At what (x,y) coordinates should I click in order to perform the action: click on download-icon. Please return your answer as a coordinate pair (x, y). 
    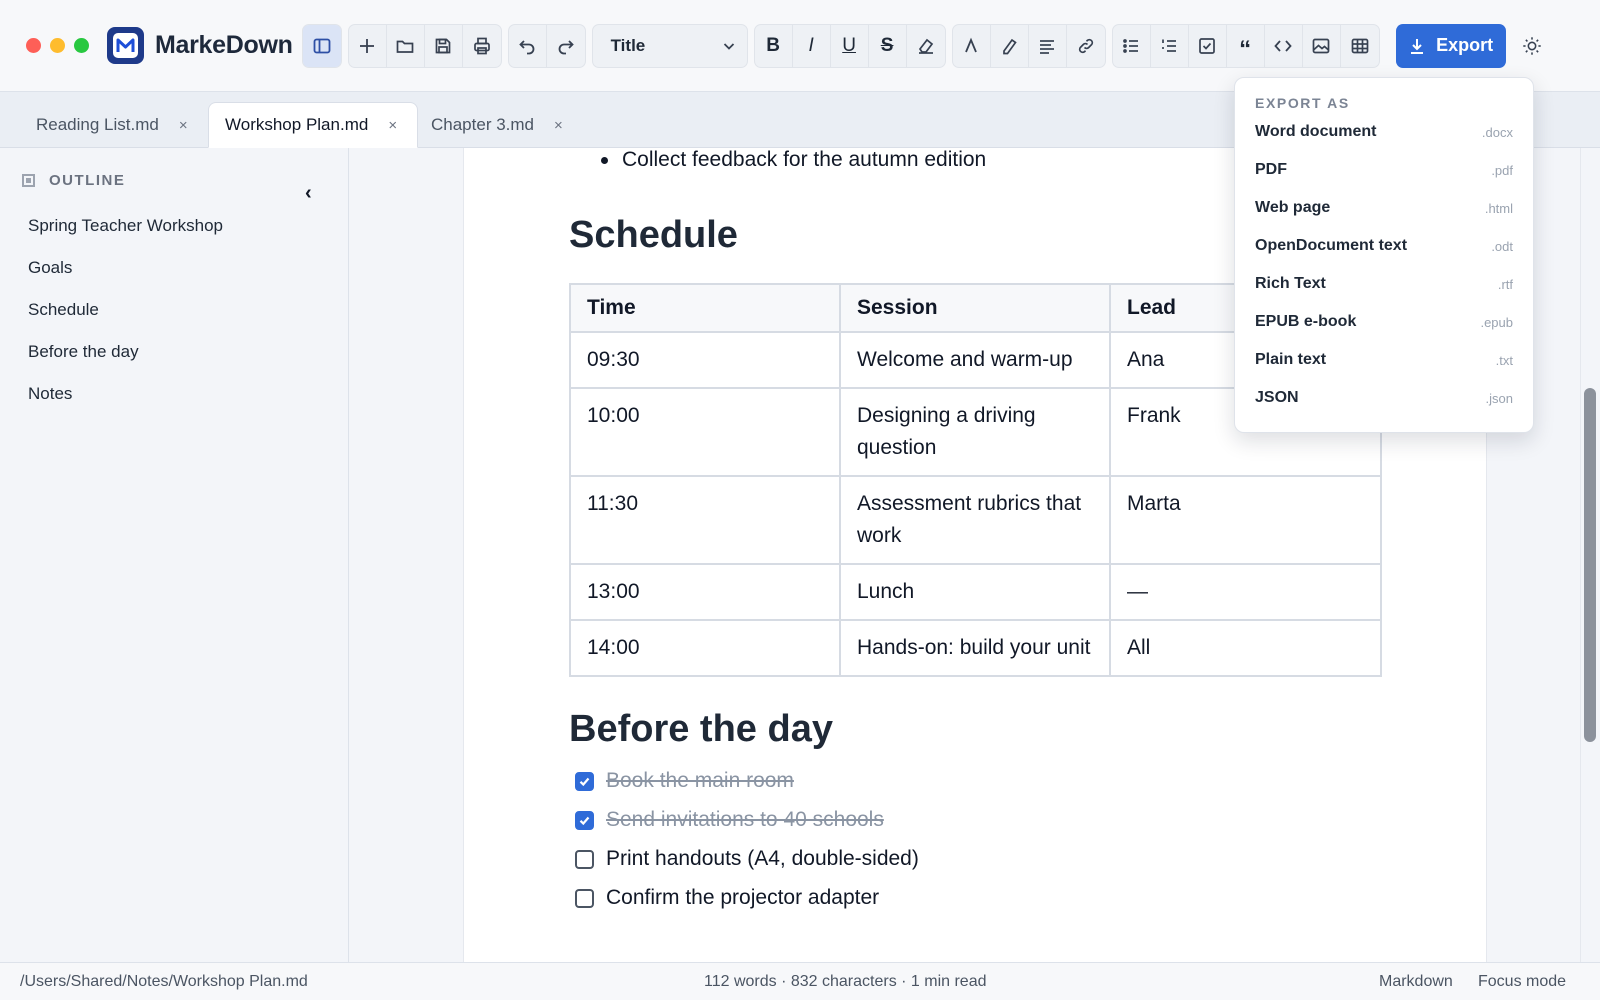
    Looking at the image, I should click on (1417, 46).